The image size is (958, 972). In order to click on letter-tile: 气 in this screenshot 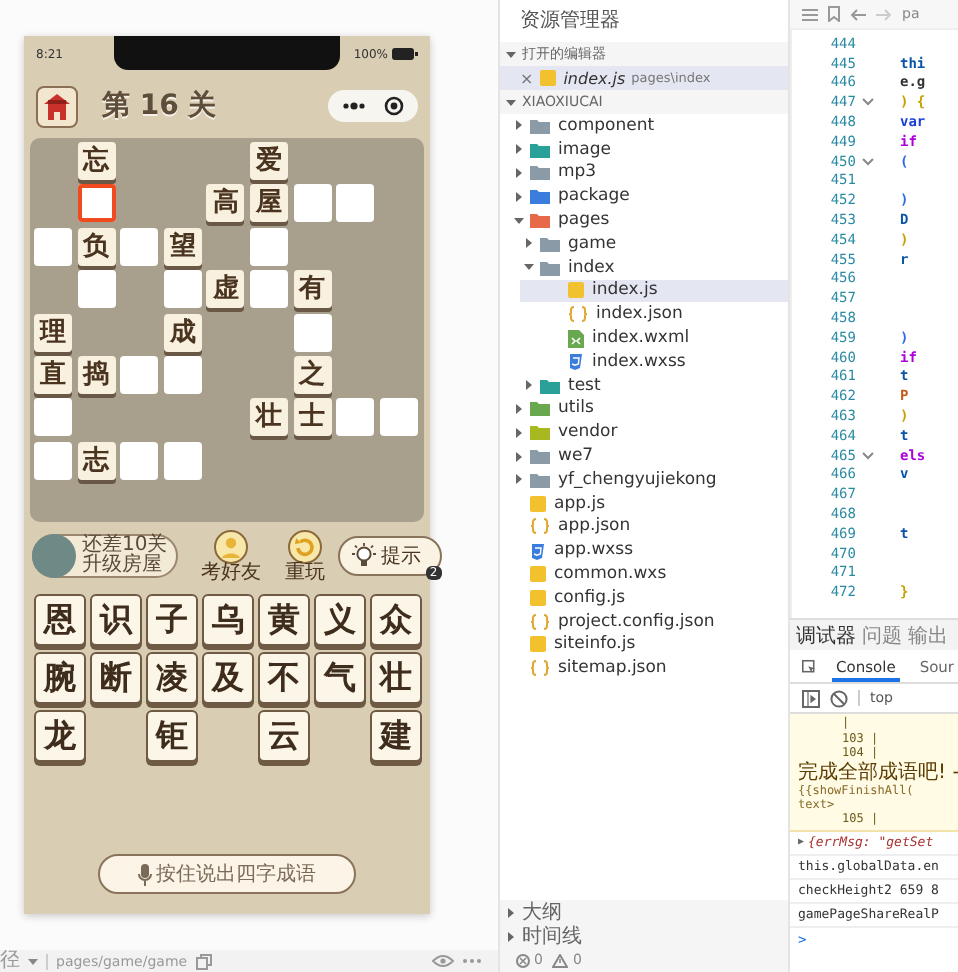, I will do `click(340, 678)`.